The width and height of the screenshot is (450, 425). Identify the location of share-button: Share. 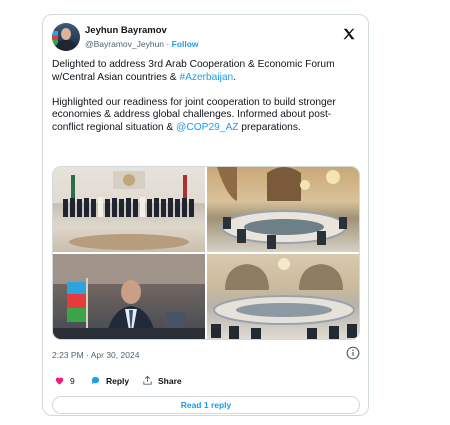
(162, 380).